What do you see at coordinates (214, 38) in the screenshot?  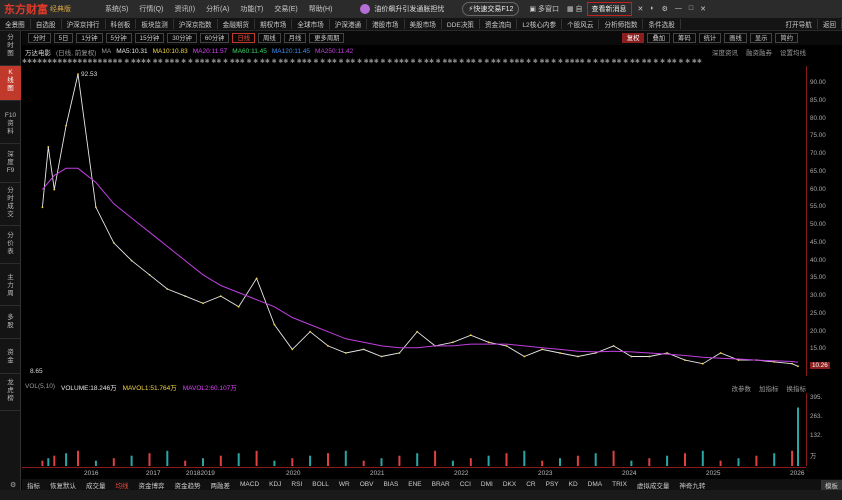 I see `period-60min: 60分钟` at bounding box center [214, 38].